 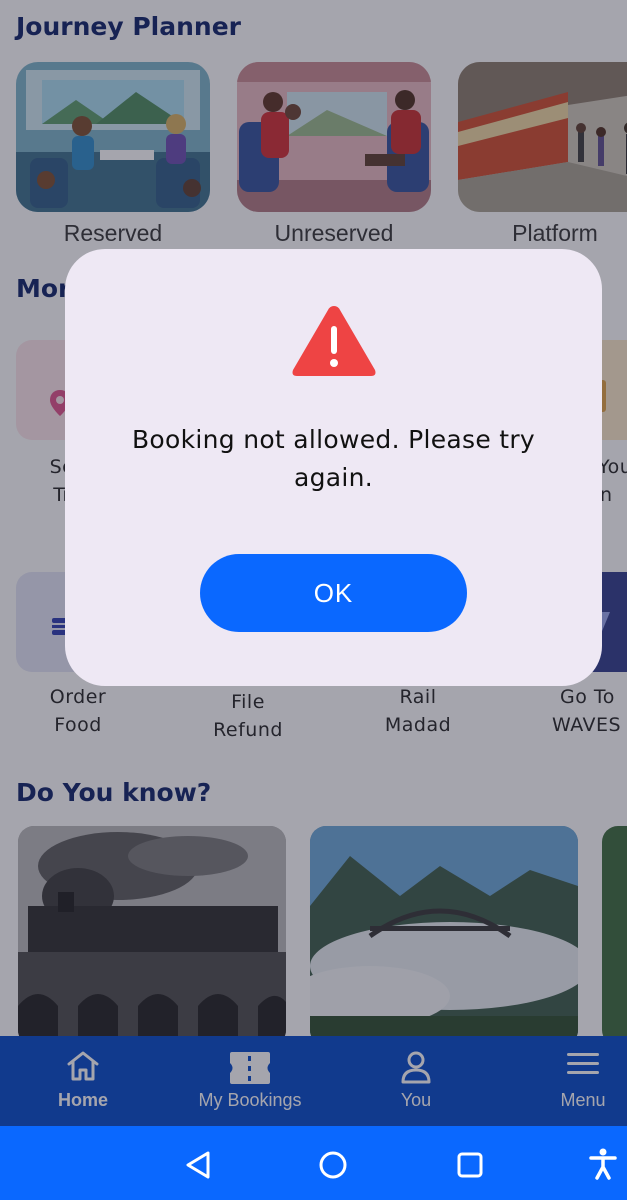 What do you see at coordinates (603, 1166) in the screenshot?
I see `accessibility-icon` at bounding box center [603, 1166].